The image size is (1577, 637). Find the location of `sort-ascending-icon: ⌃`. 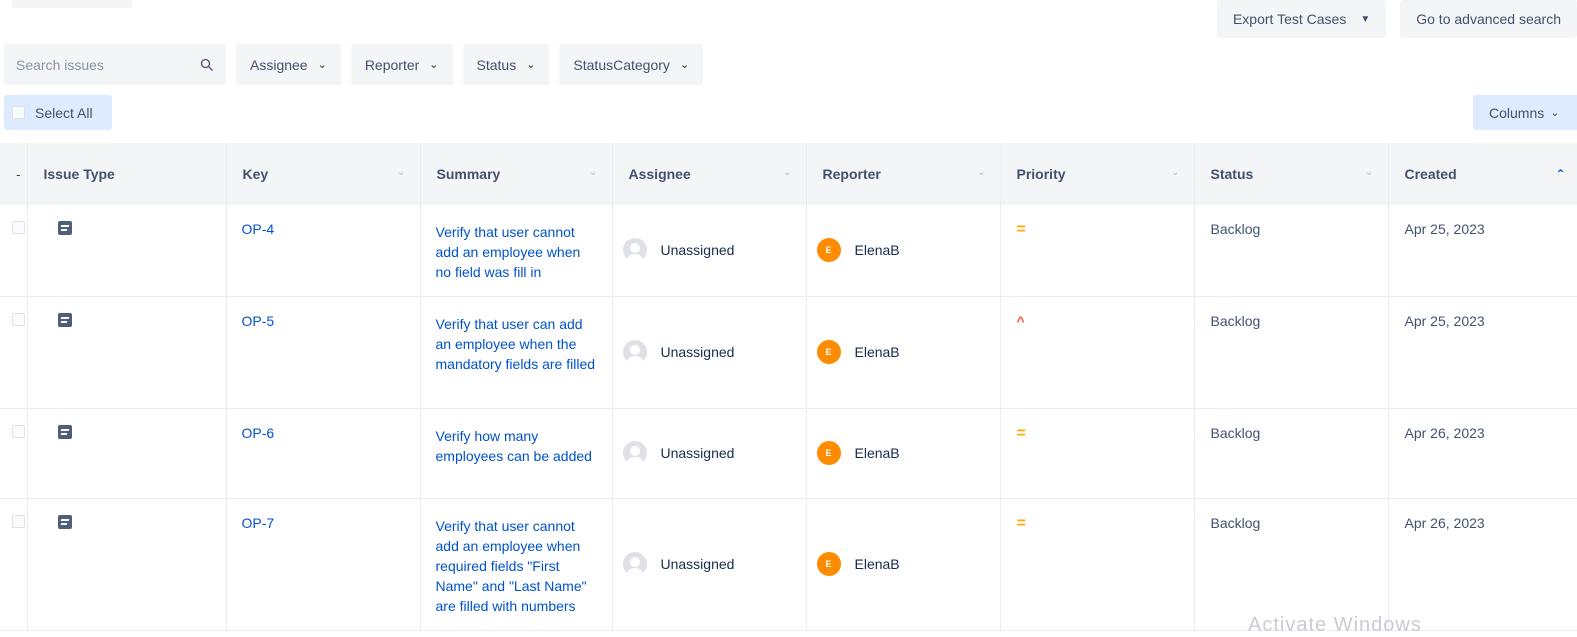

sort-ascending-icon: ⌃ is located at coordinates (1560, 174).